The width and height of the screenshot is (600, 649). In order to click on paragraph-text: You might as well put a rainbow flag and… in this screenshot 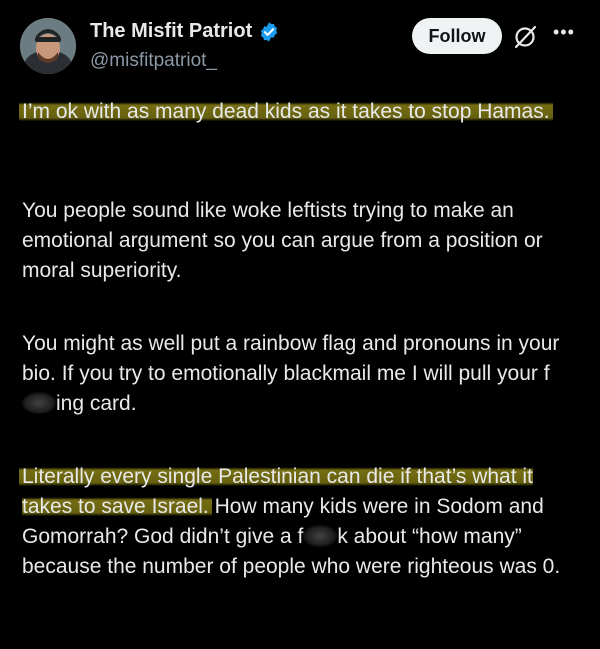, I will do `click(291, 358)`.